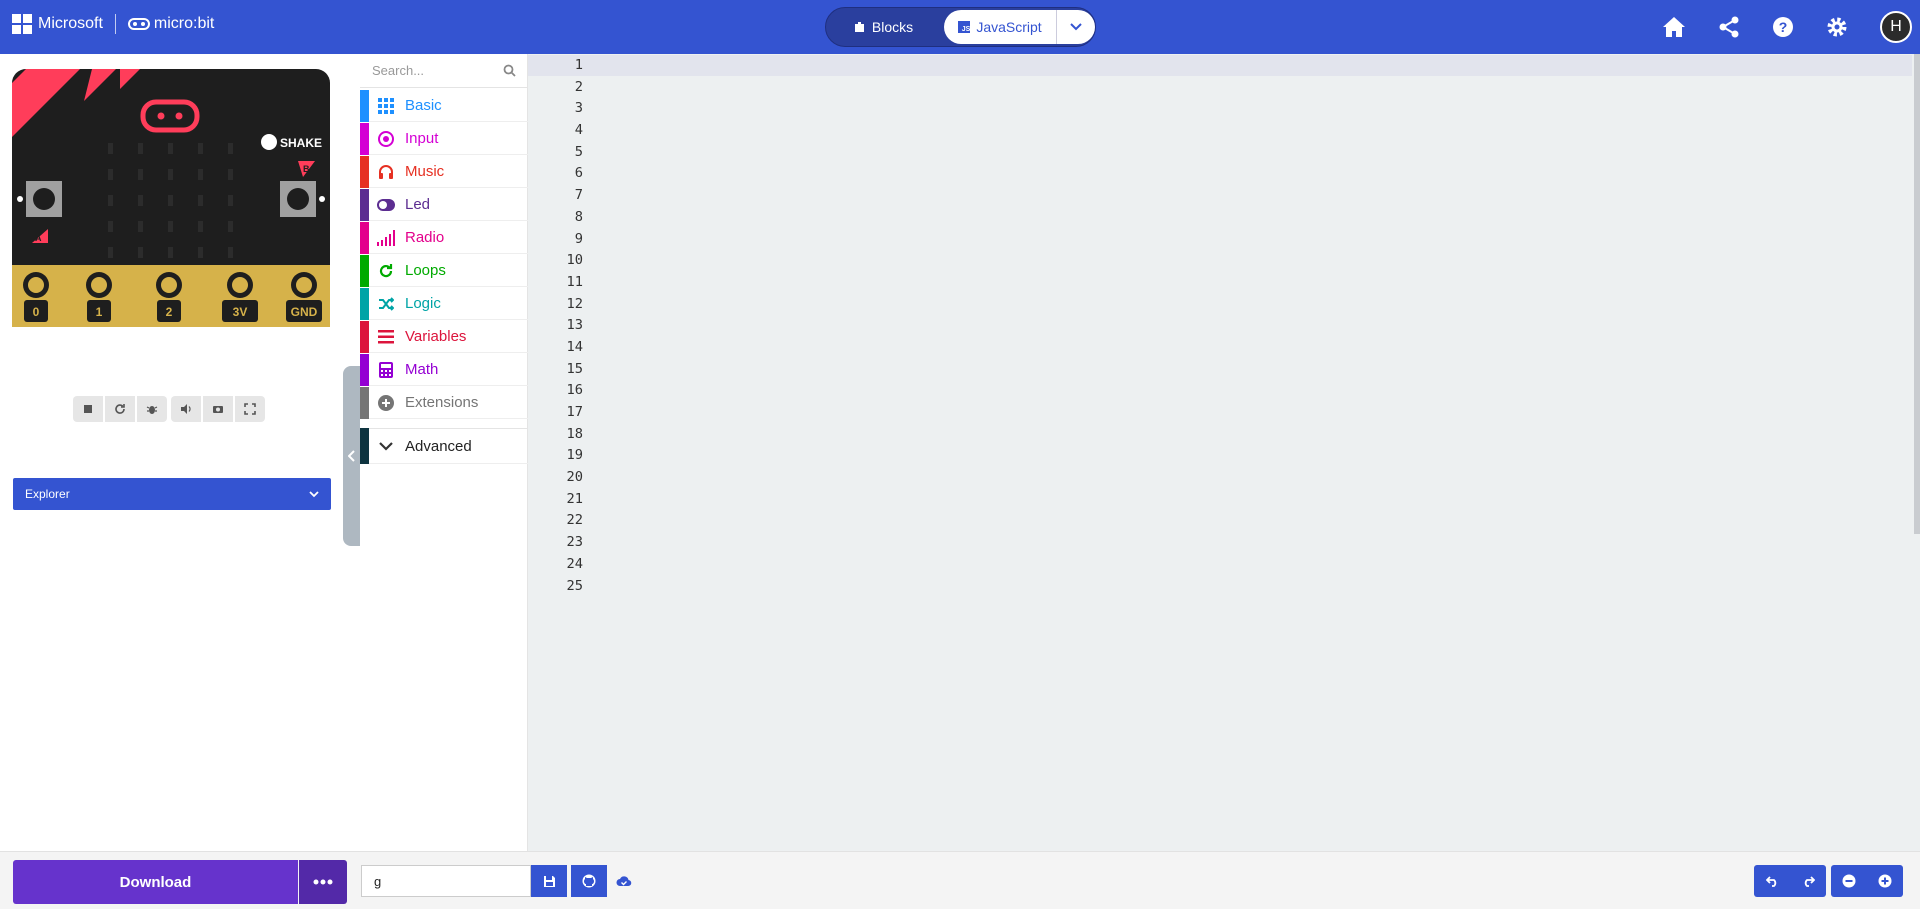  What do you see at coordinates (44, 199) in the screenshot?
I see `button-a` at bounding box center [44, 199].